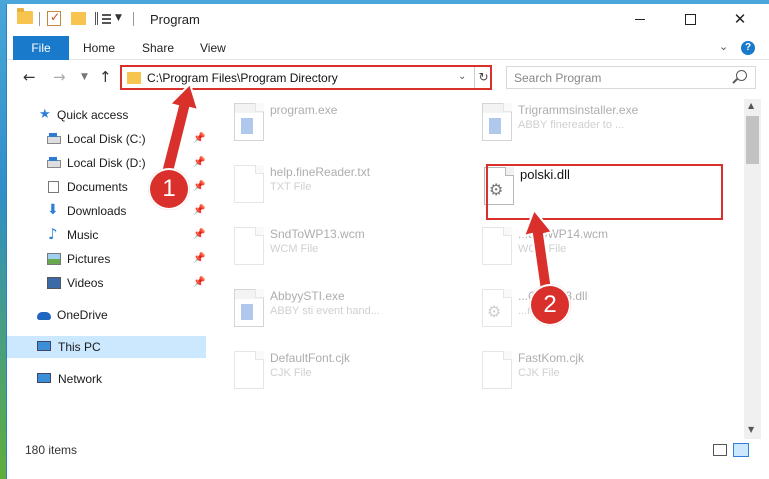  Describe the element at coordinates (332, 185) in the screenshot. I see `file-item: help.fineReader.txt TXT File` at that location.